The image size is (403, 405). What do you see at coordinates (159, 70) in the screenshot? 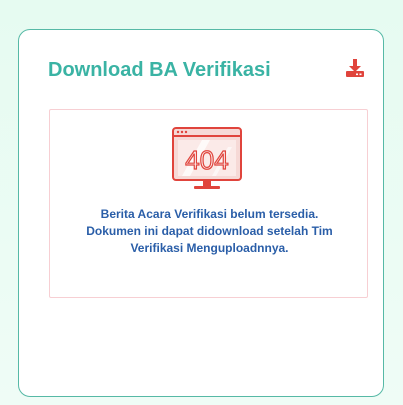
I see `card-title: Download BA Verifikasi` at bounding box center [159, 70].